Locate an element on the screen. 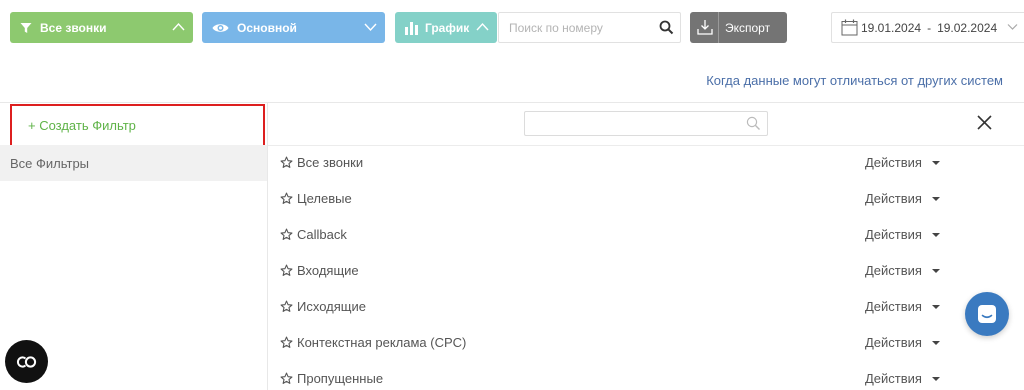 The image size is (1024, 390). graph-button: График is located at coordinates (446, 27).